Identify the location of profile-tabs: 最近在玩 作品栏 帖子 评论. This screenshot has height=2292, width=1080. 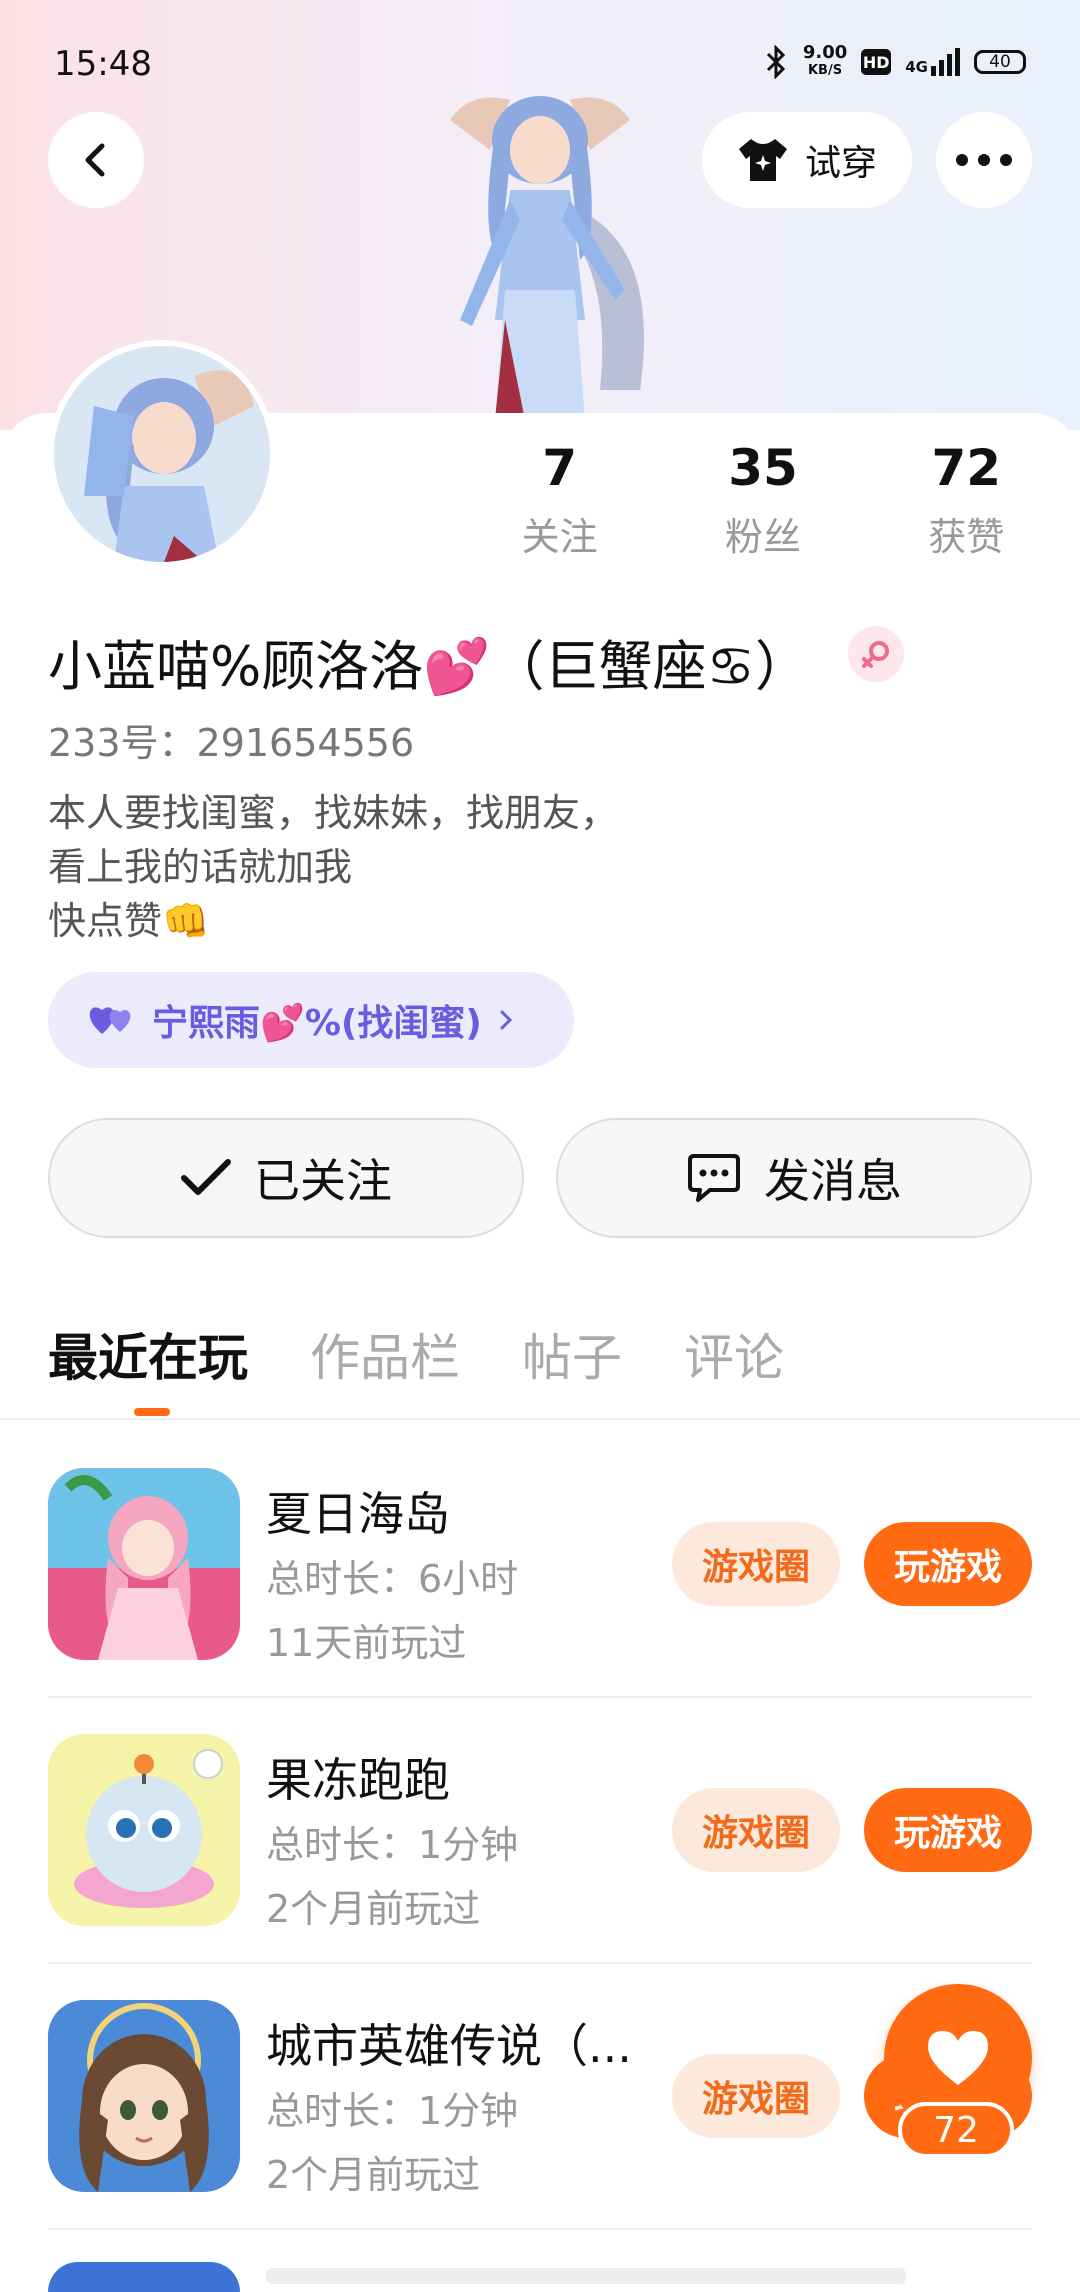
(416, 1354).